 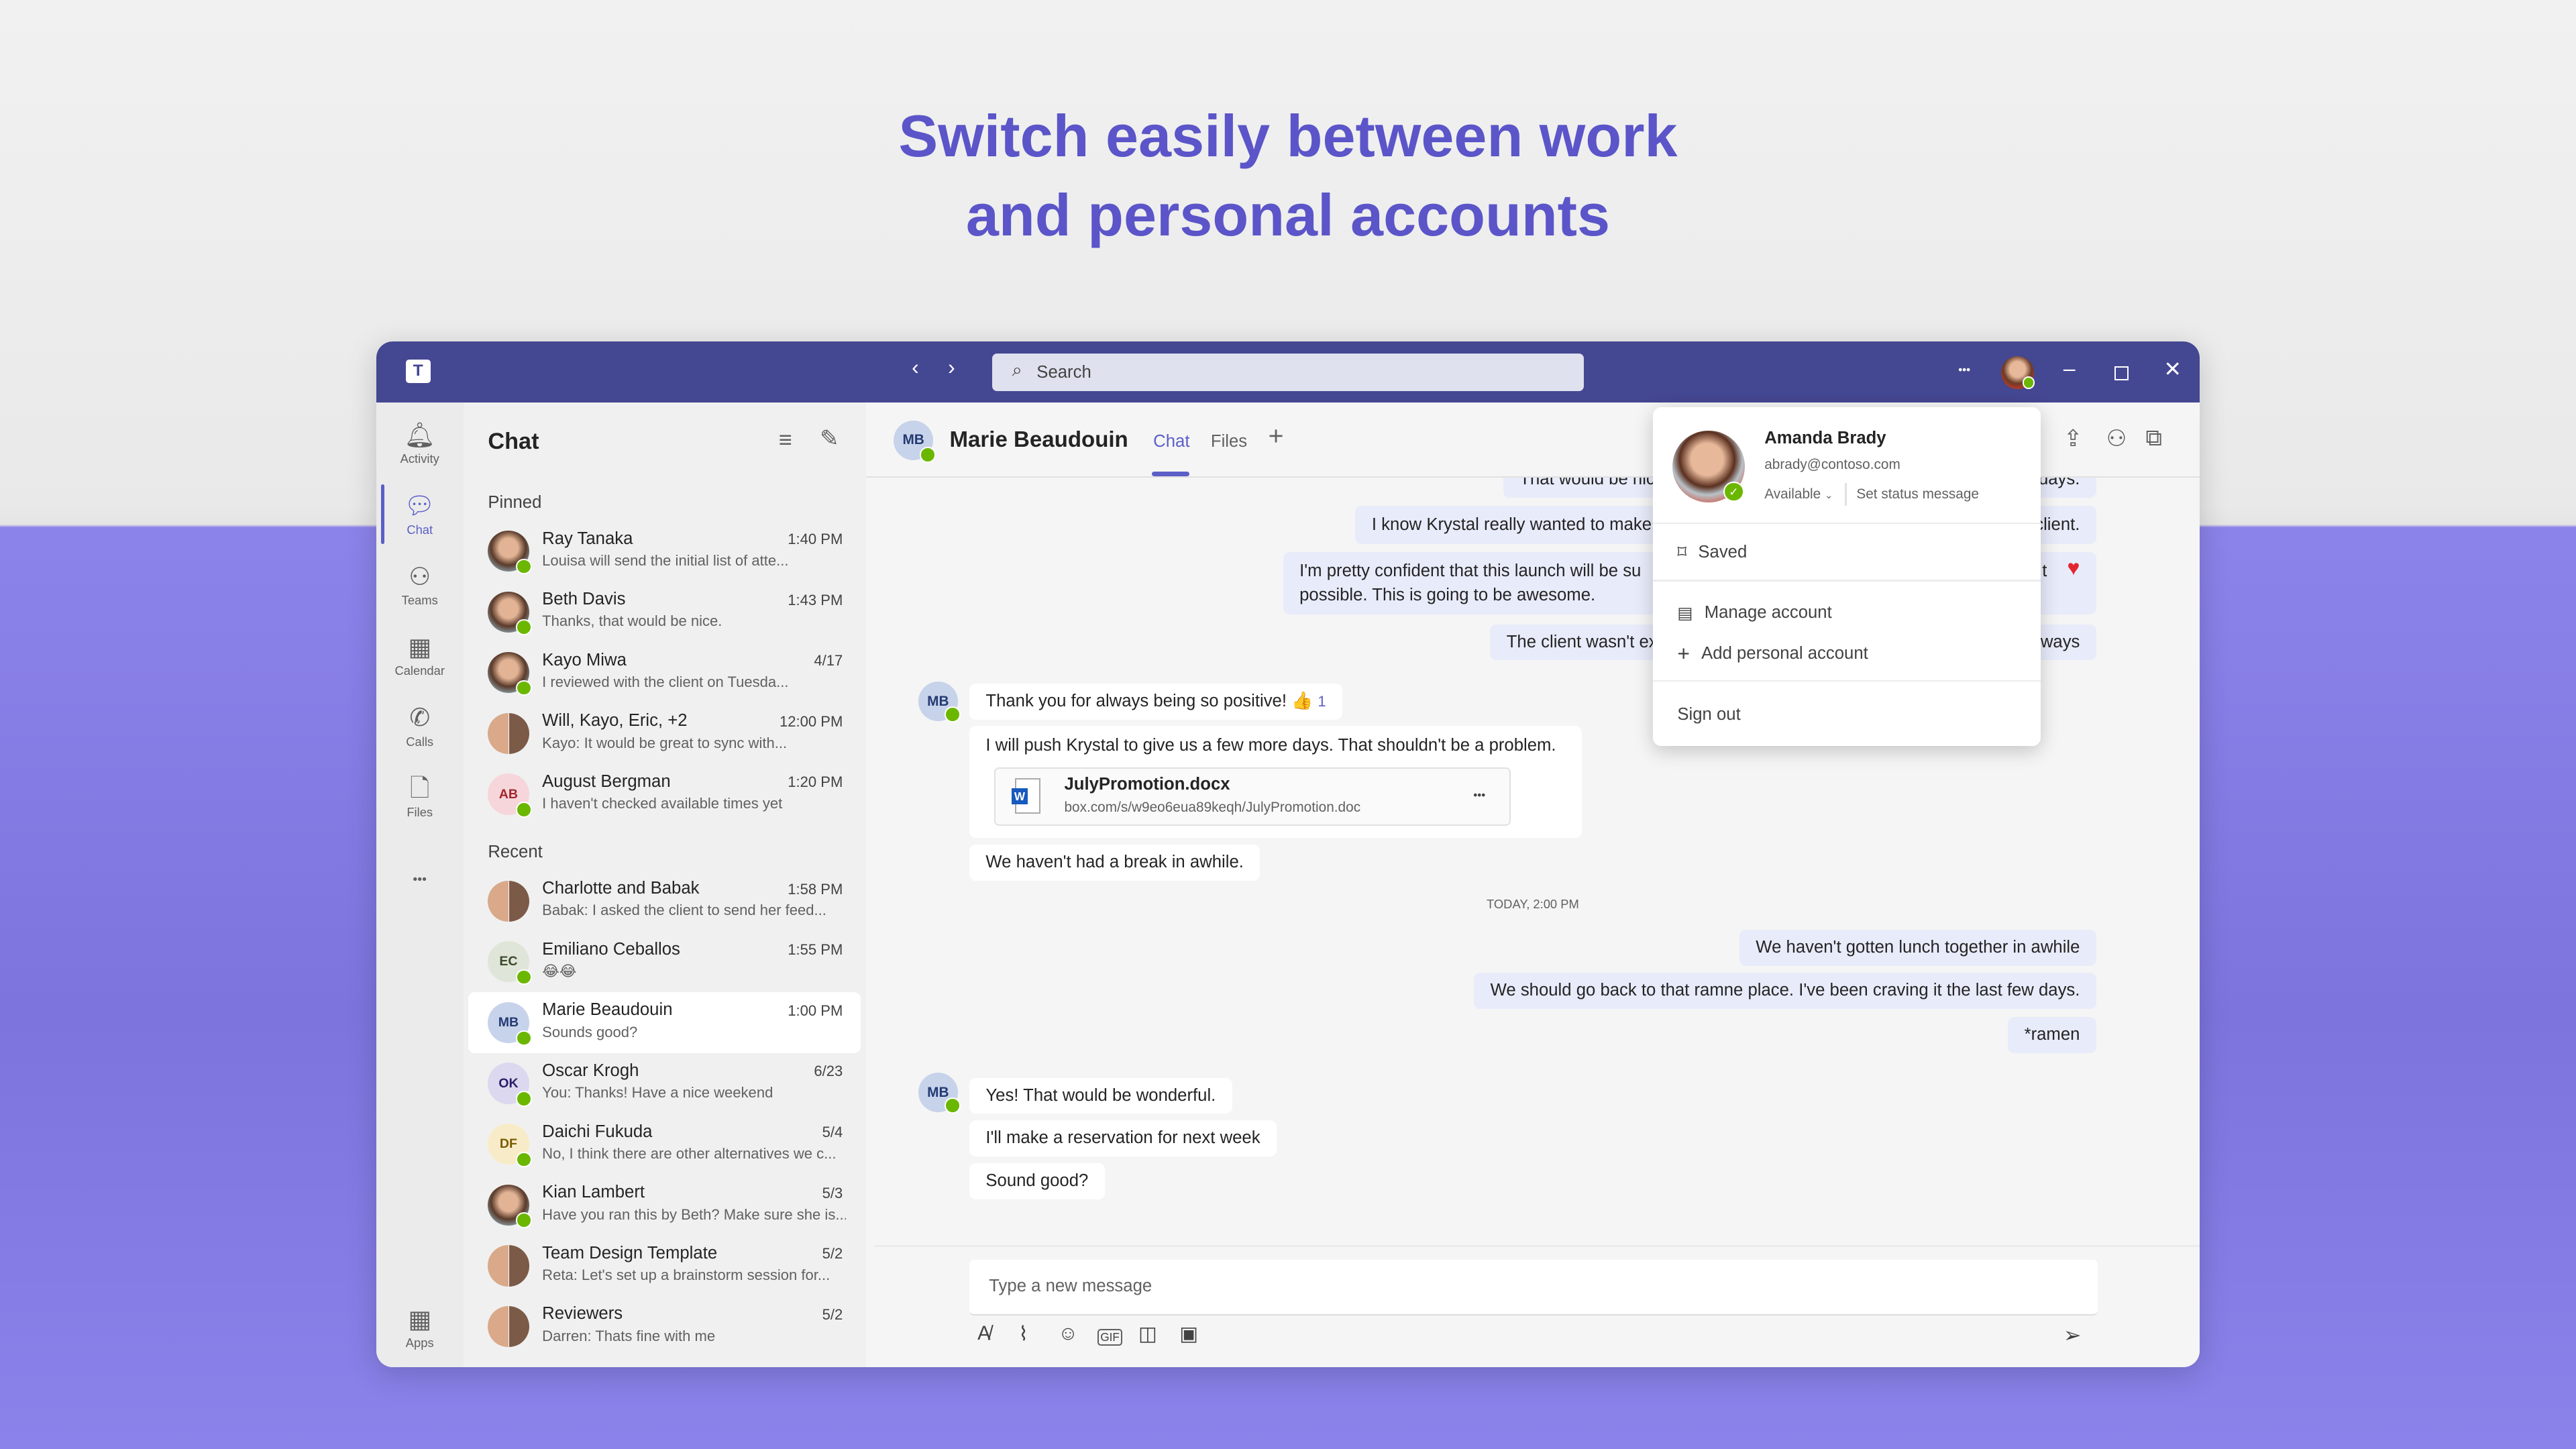 I want to click on forward-icon: ›, so click(x=951, y=367).